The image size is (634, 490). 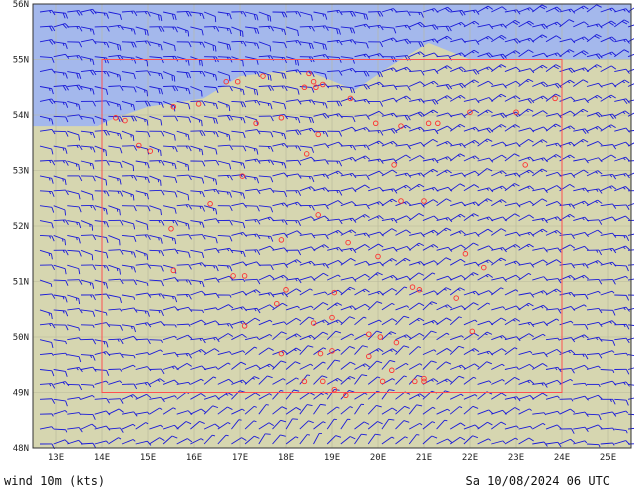 I want to click on caption-variable: wind 10m (kts), so click(x=55, y=481).